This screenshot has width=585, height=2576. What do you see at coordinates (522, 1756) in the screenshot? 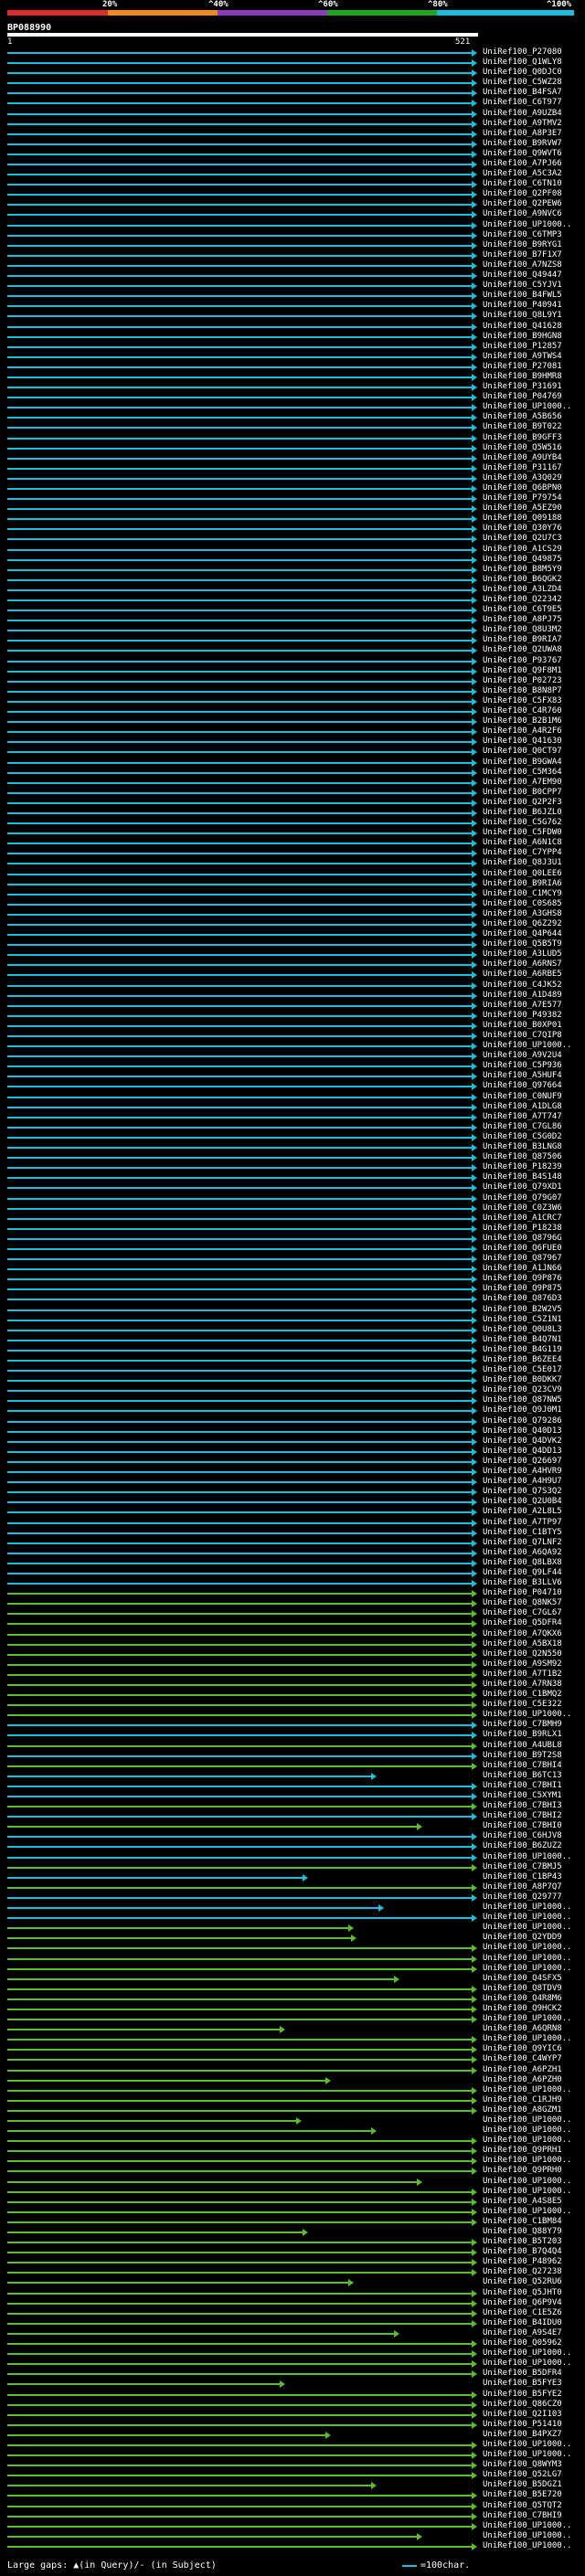
I see `hit-label: UniRef100_B9T2S8` at bounding box center [522, 1756].